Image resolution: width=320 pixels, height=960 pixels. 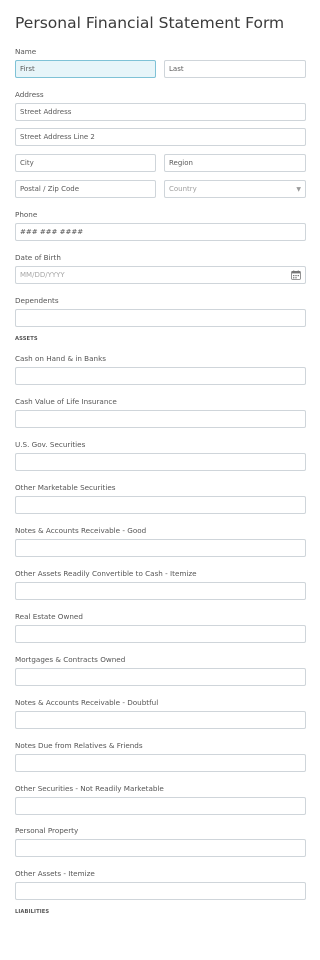 I want to click on postal-code-input, so click(x=85, y=189).